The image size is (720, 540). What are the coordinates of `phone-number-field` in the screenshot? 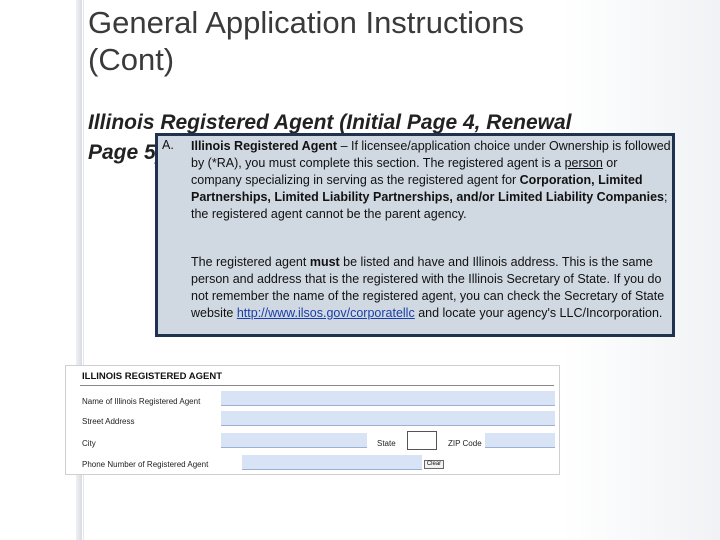 It's located at (332, 462).